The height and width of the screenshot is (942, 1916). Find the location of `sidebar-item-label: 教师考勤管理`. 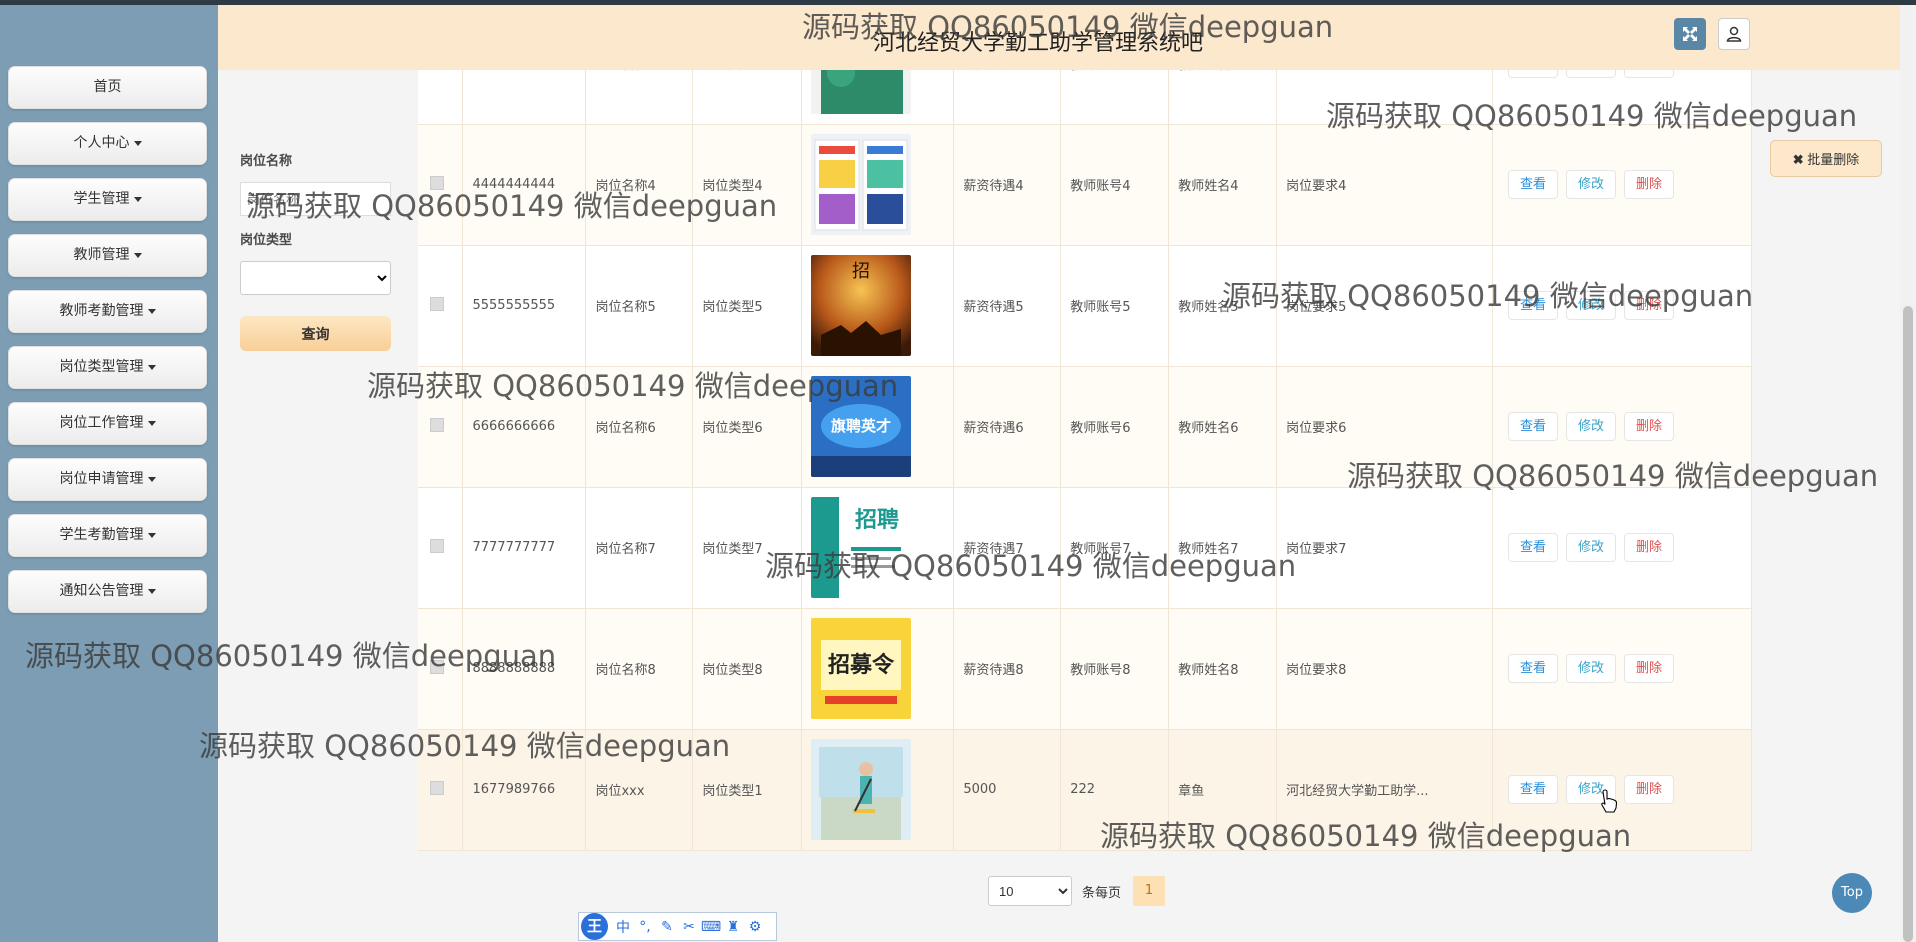

sidebar-item-label: 教师考勤管理 is located at coordinates (101, 311).